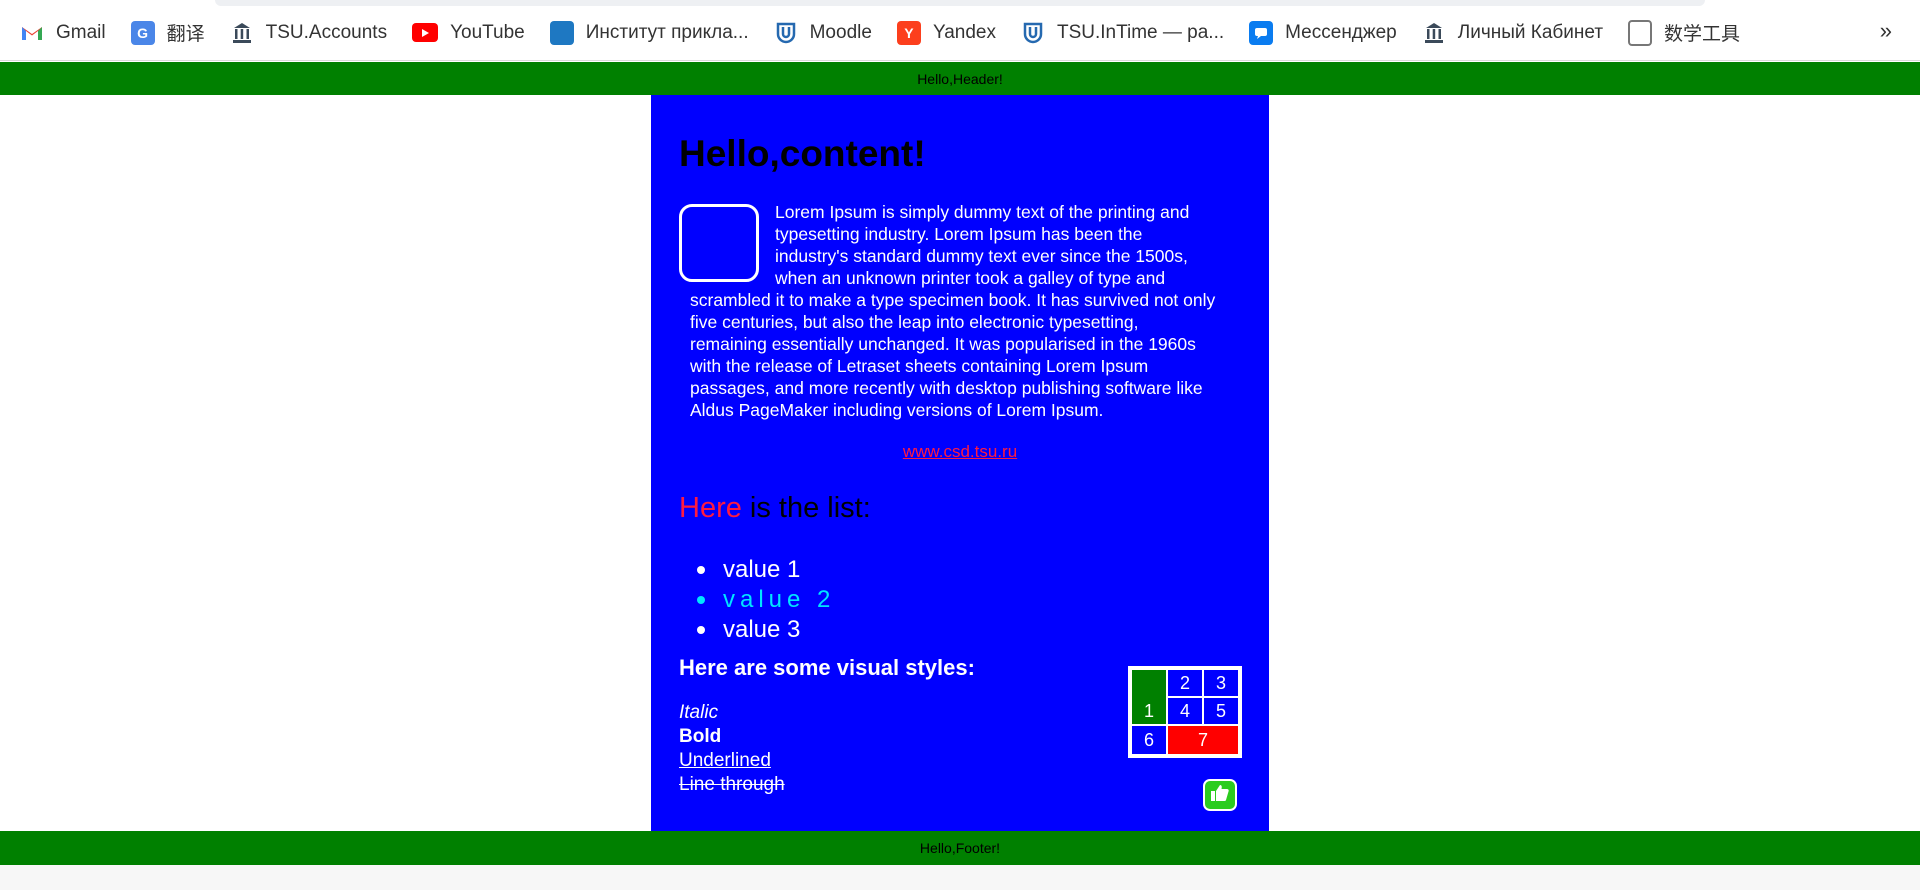  What do you see at coordinates (1341, 32) in the screenshot?
I see `bookmark-label: Мессенджер` at bounding box center [1341, 32].